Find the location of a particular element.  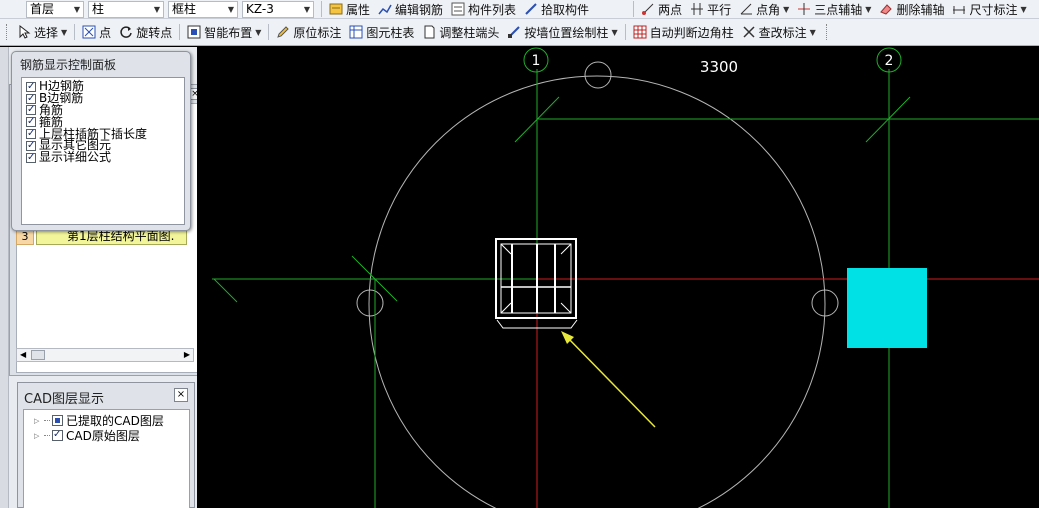

point-angle-icon is located at coordinates (746, 9).